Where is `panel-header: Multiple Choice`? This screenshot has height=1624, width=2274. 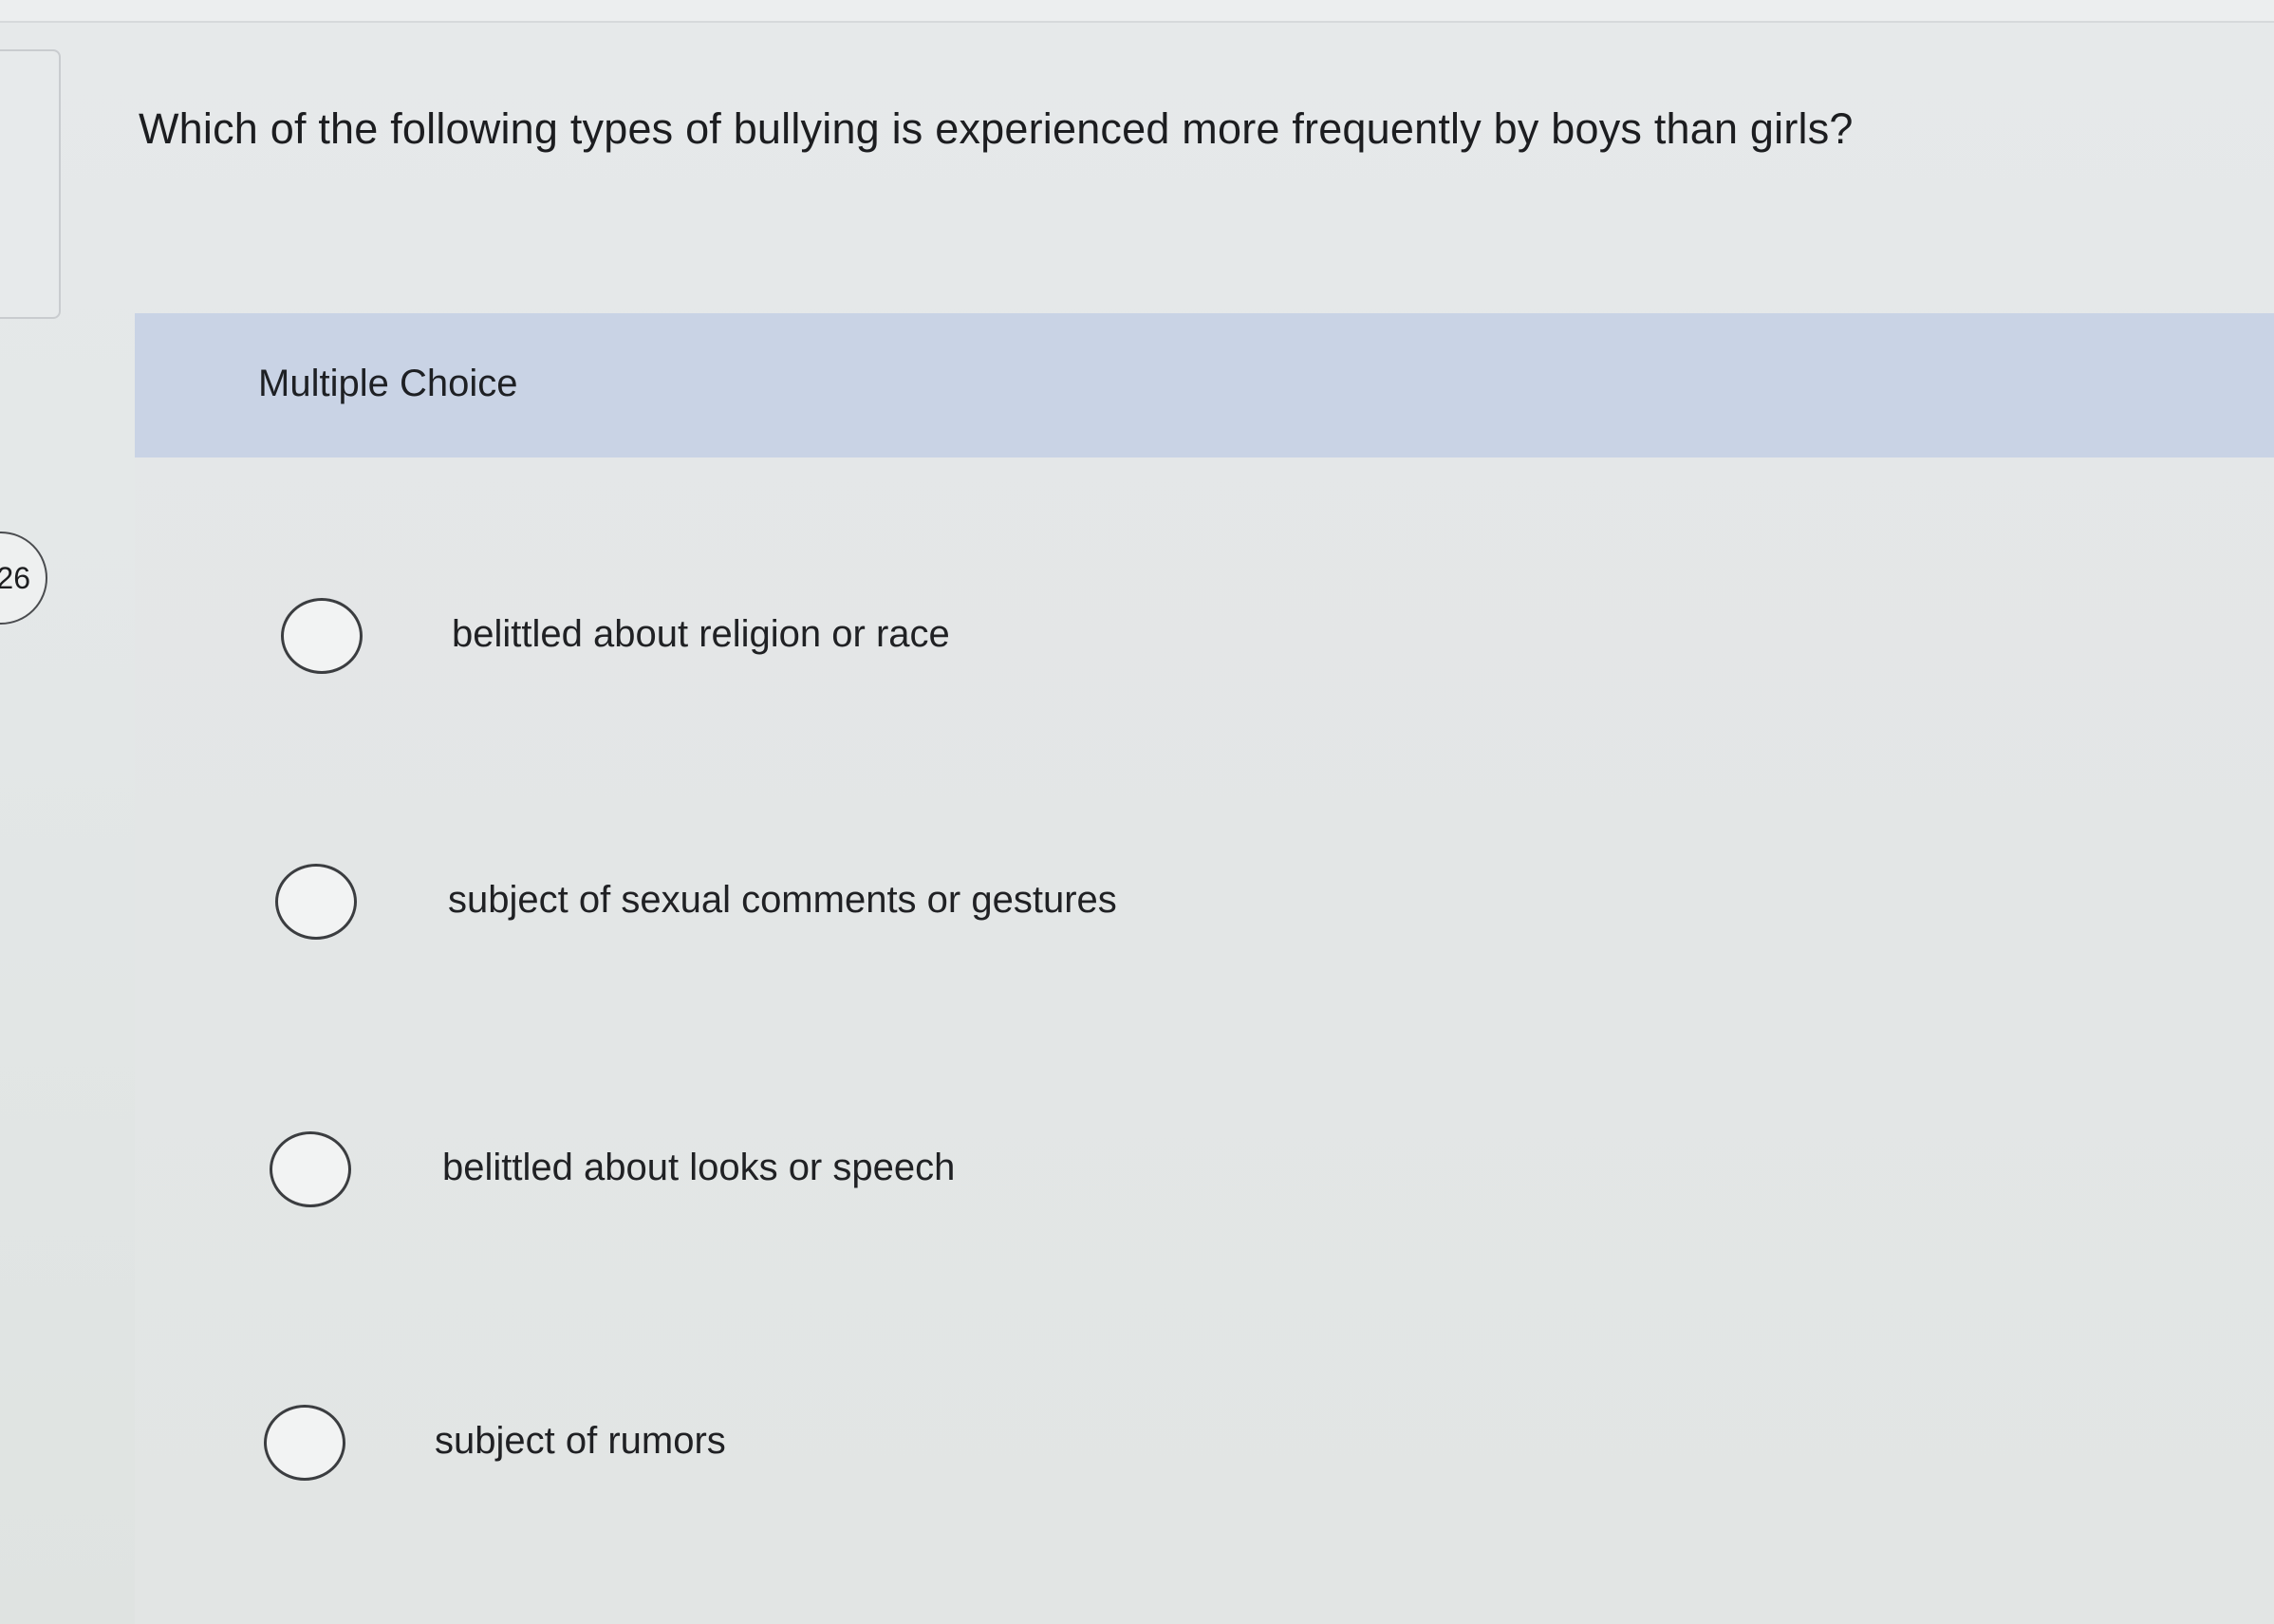 panel-header: Multiple Choice is located at coordinates (1204, 385).